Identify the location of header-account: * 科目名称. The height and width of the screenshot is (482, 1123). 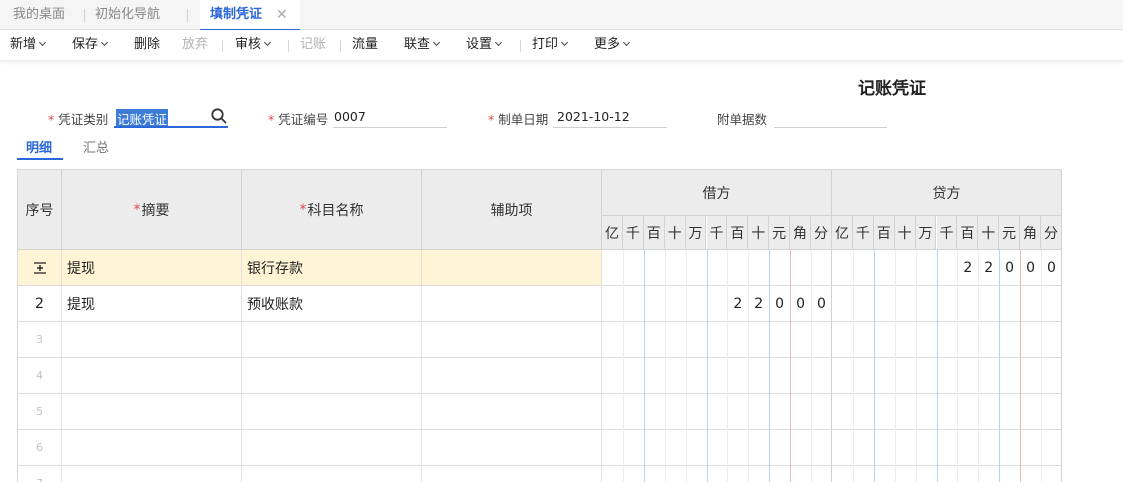
(332, 210).